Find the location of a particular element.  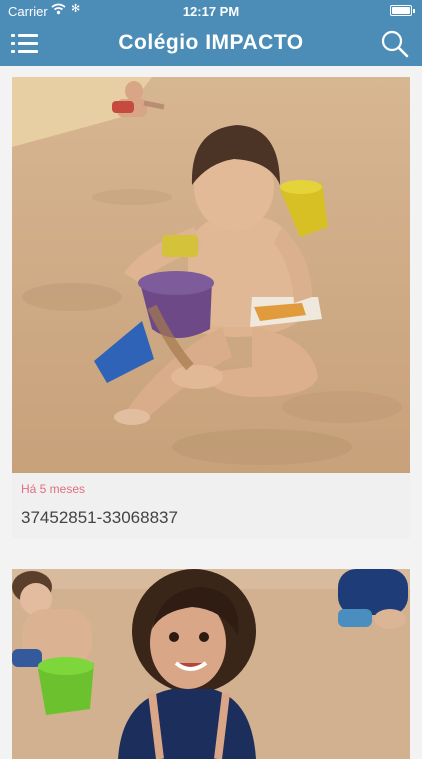

app-header: Carrier ✻ 12:17 PM Colégio IMPACTO is located at coordinates (211, 33).